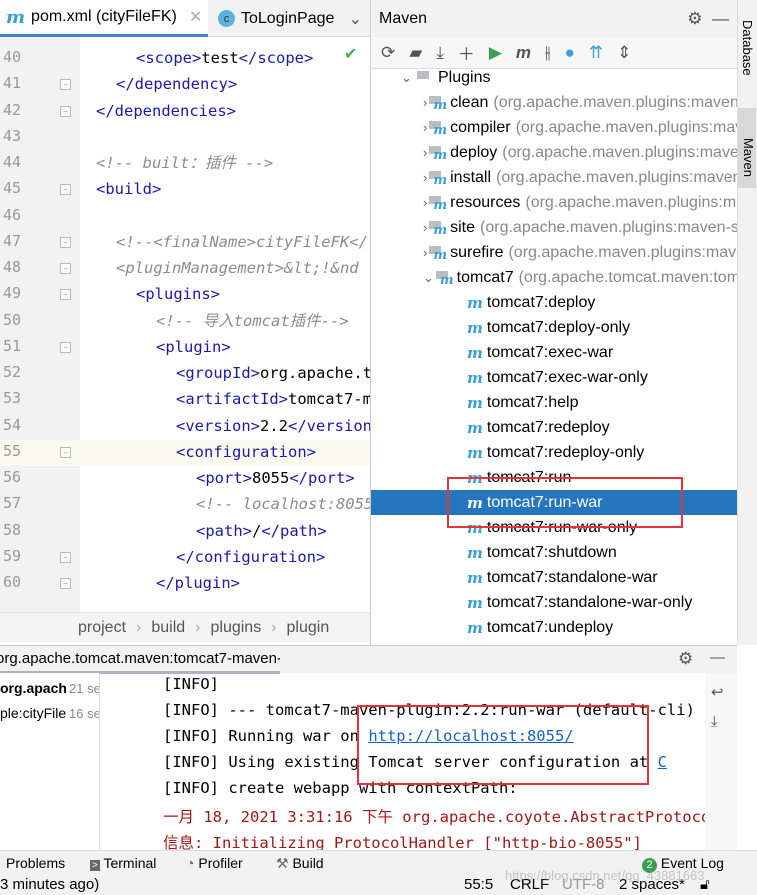 This screenshot has width=757, height=895. I want to click on line-number: 56, so click(12, 477).